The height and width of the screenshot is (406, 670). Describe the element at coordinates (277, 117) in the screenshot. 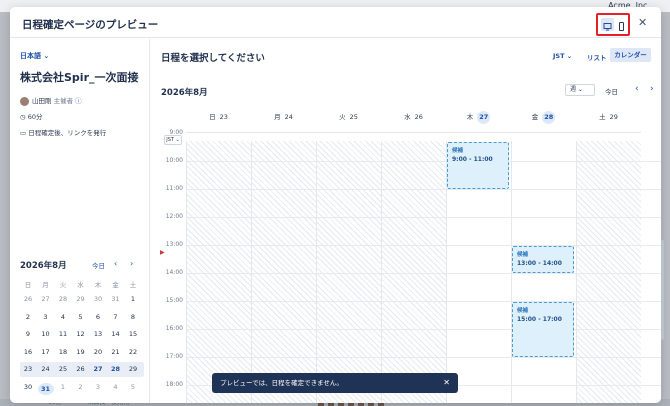

I see `weekday-name: 月` at that location.